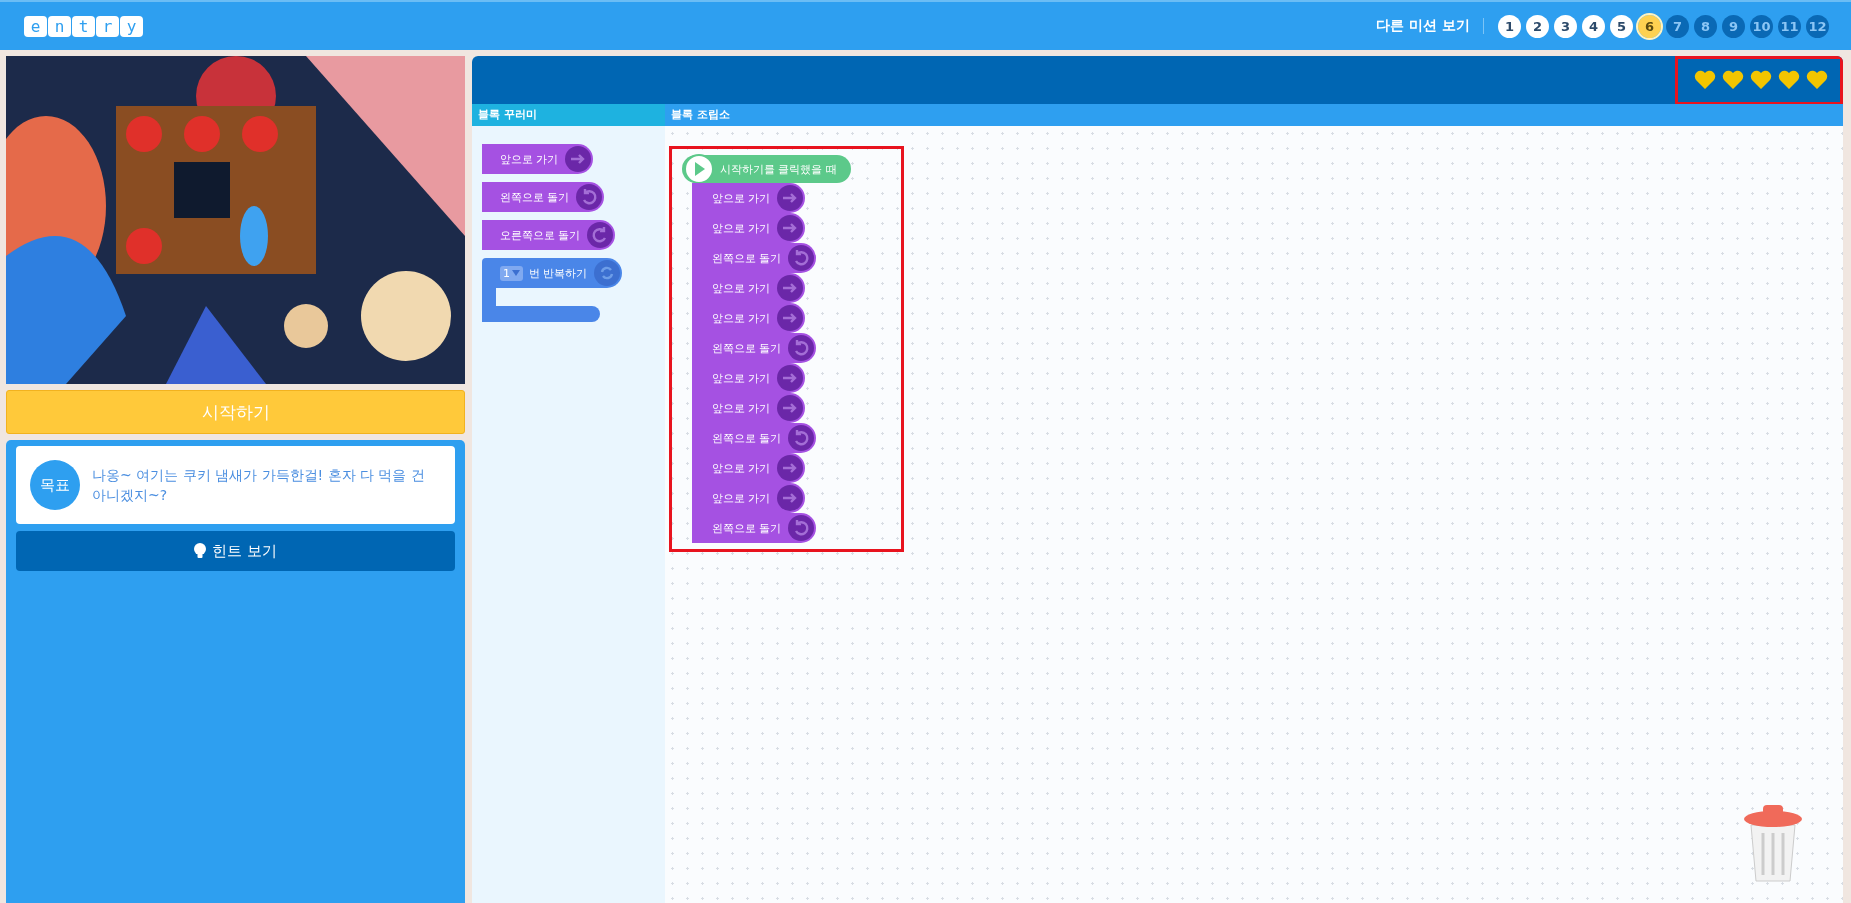  What do you see at coordinates (548, 235) in the screenshot?
I see `command-block: 오른쪽으로 돌기` at bounding box center [548, 235].